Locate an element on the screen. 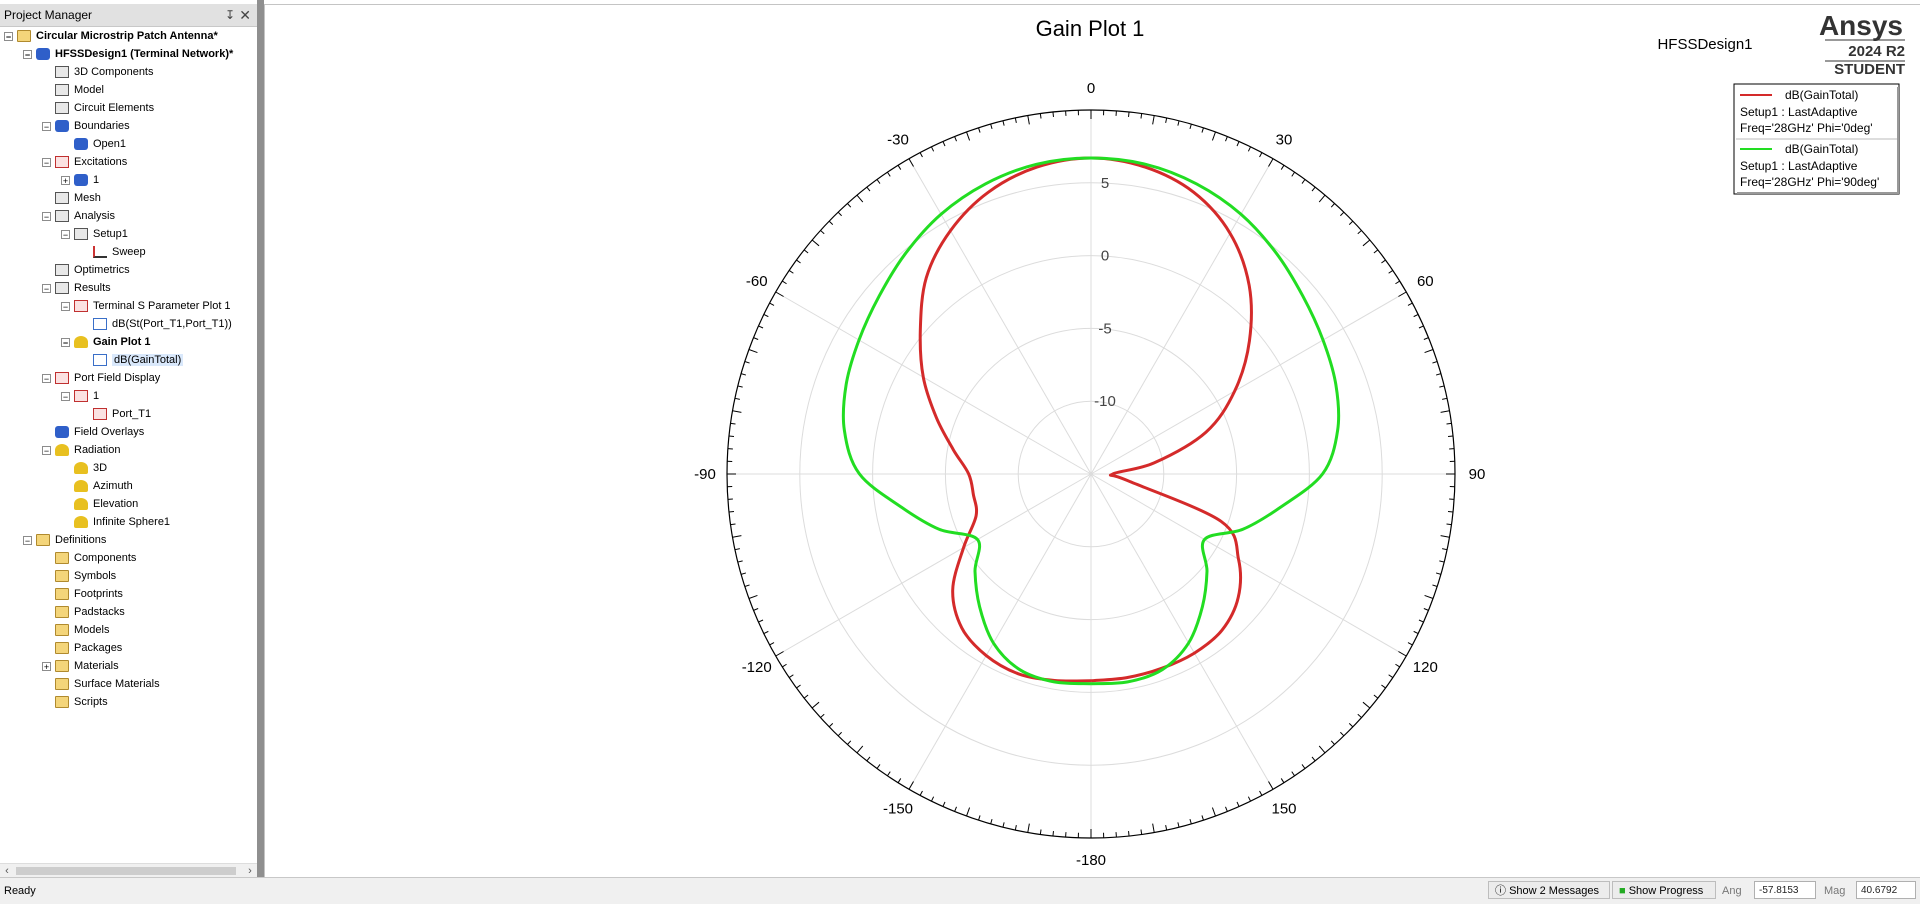 This screenshot has height=904, width=1920. tree-item-label: Definitions is located at coordinates (80, 540).